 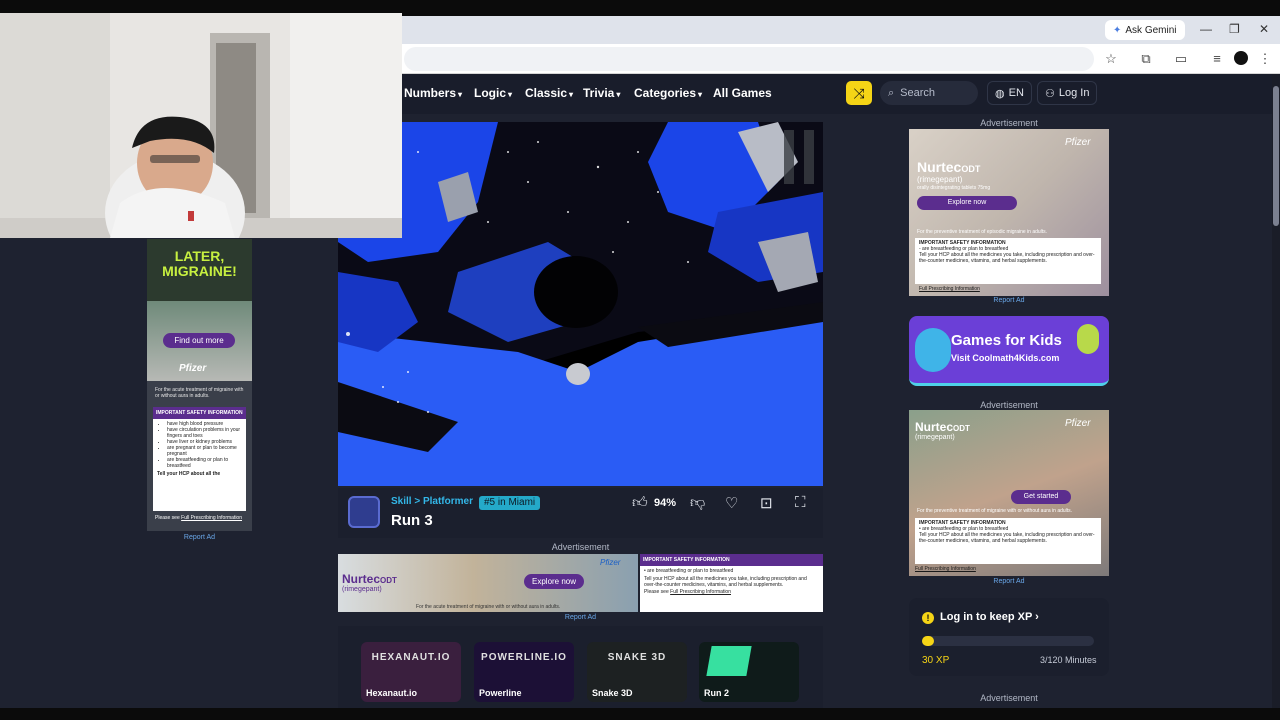 What do you see at coordinates (1206, 29) in the screenshot?
I see `minimize-icon: —` at bounding box center [1206, 29].